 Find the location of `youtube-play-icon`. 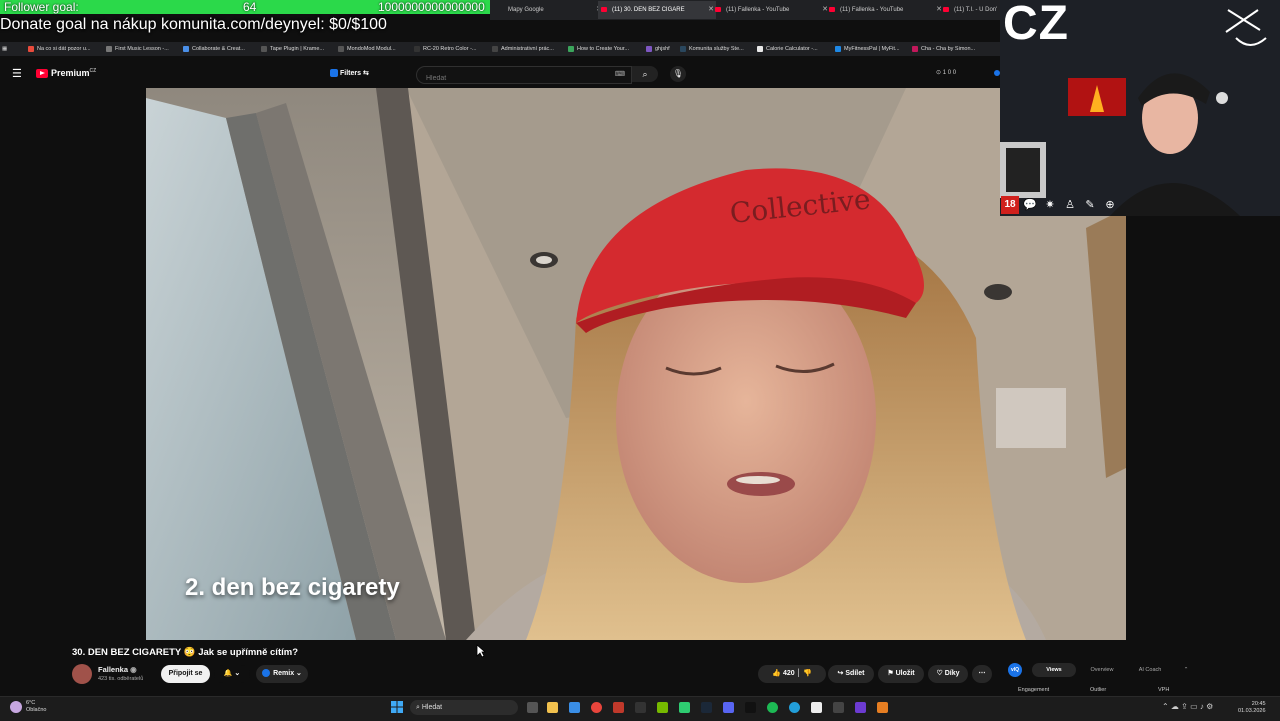

youtube-play-icon is located at coordinates (42, 74).